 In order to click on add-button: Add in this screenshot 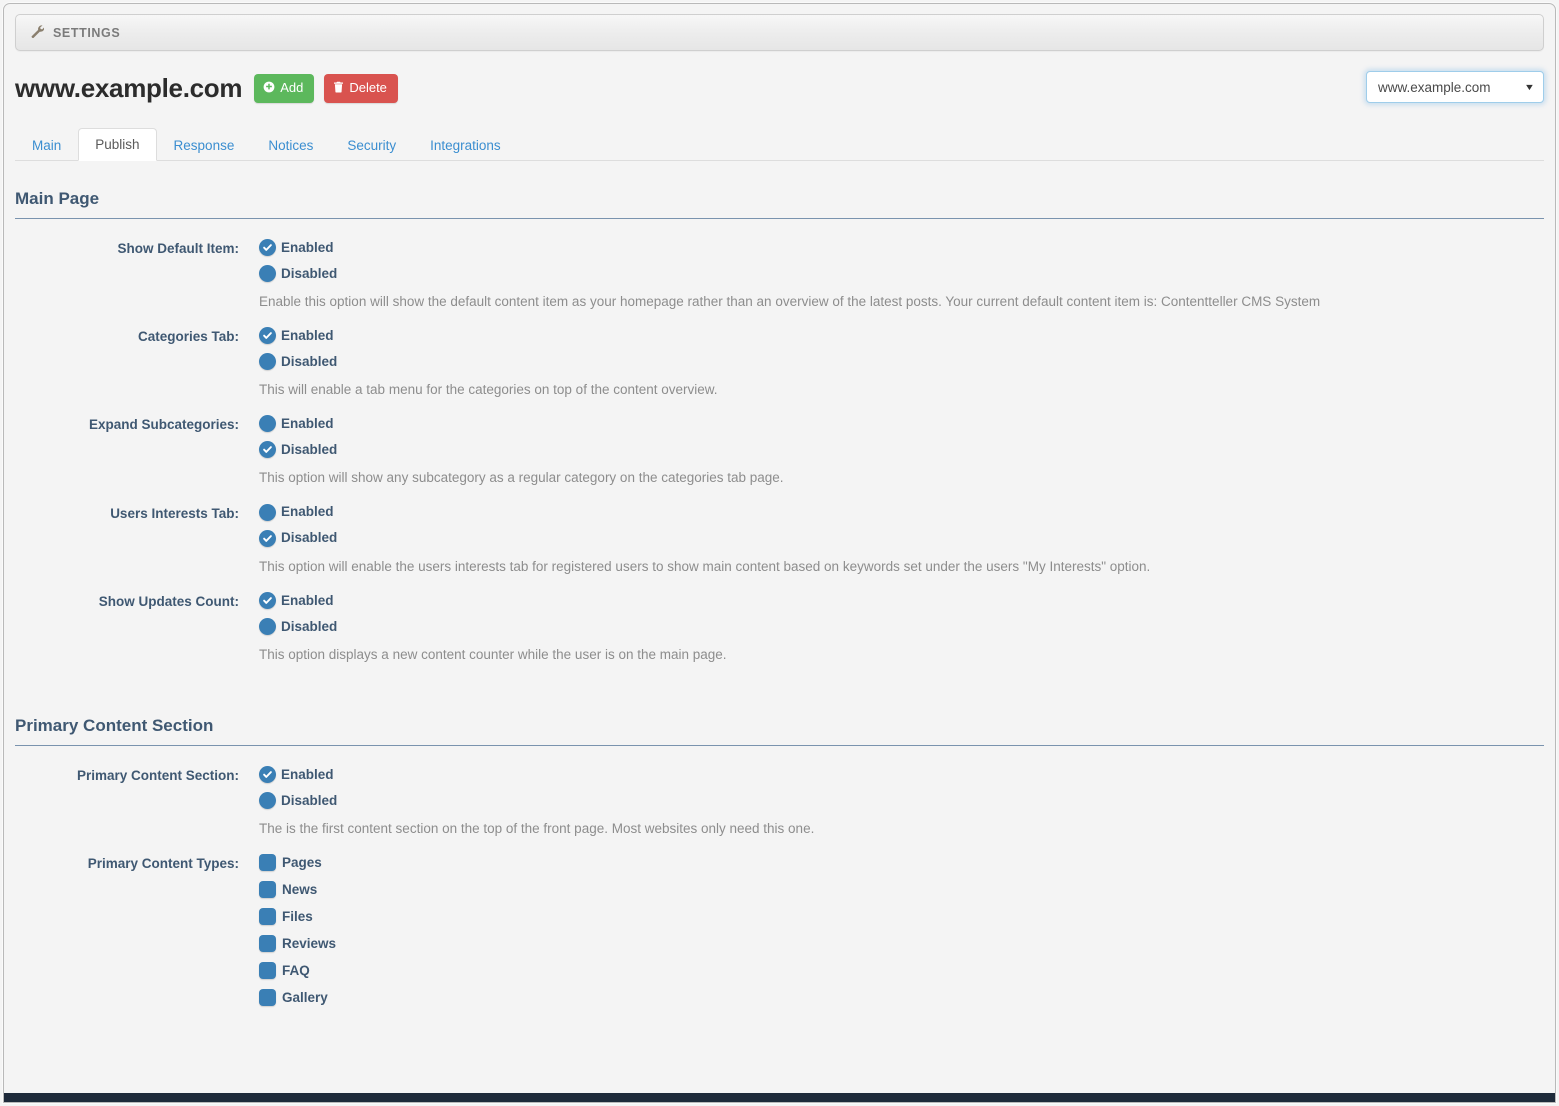, I will do `click(284, 88)`.